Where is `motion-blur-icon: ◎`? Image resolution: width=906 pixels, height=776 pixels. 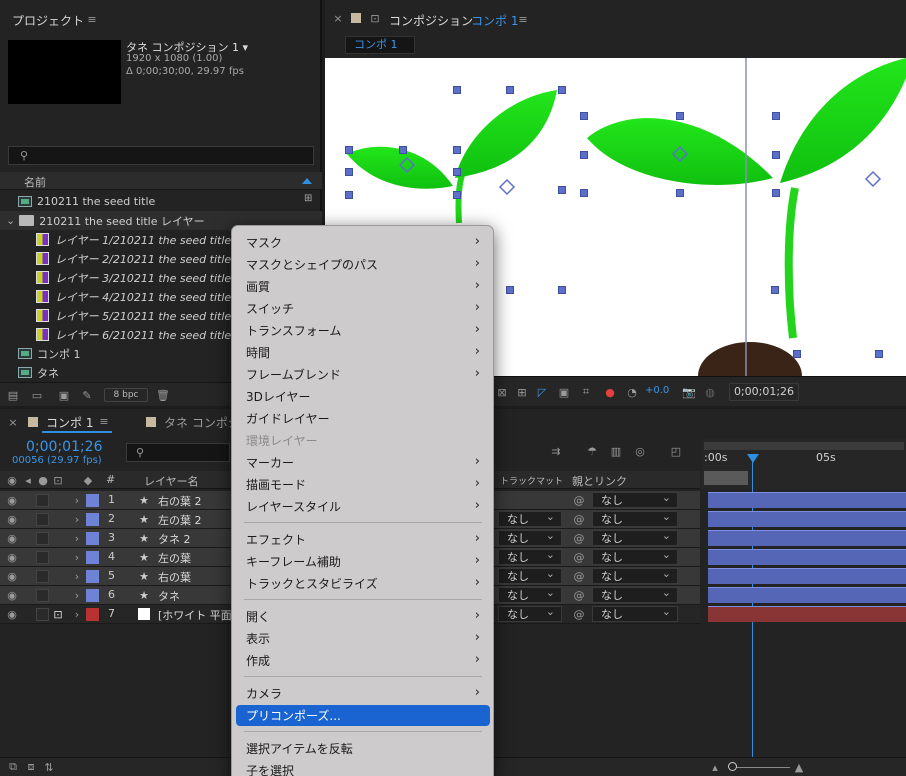 motion-blur-icon: ◎ is located at coordinates (640, 451).